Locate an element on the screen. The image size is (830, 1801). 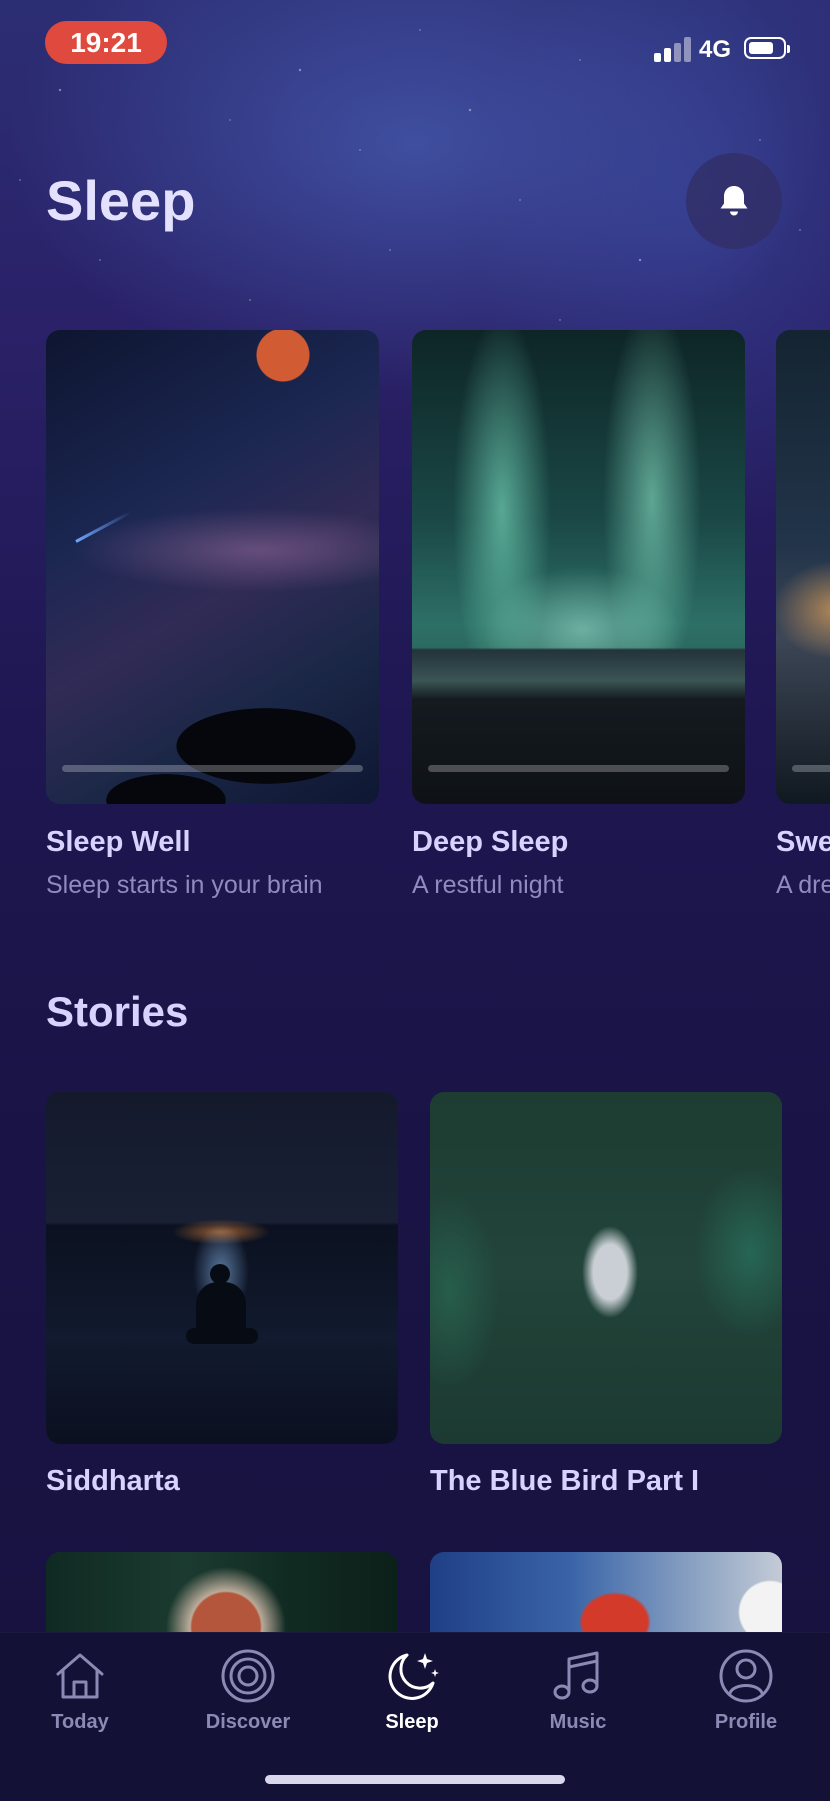
status-time: 19:21 is located at coordinates (106, 42).